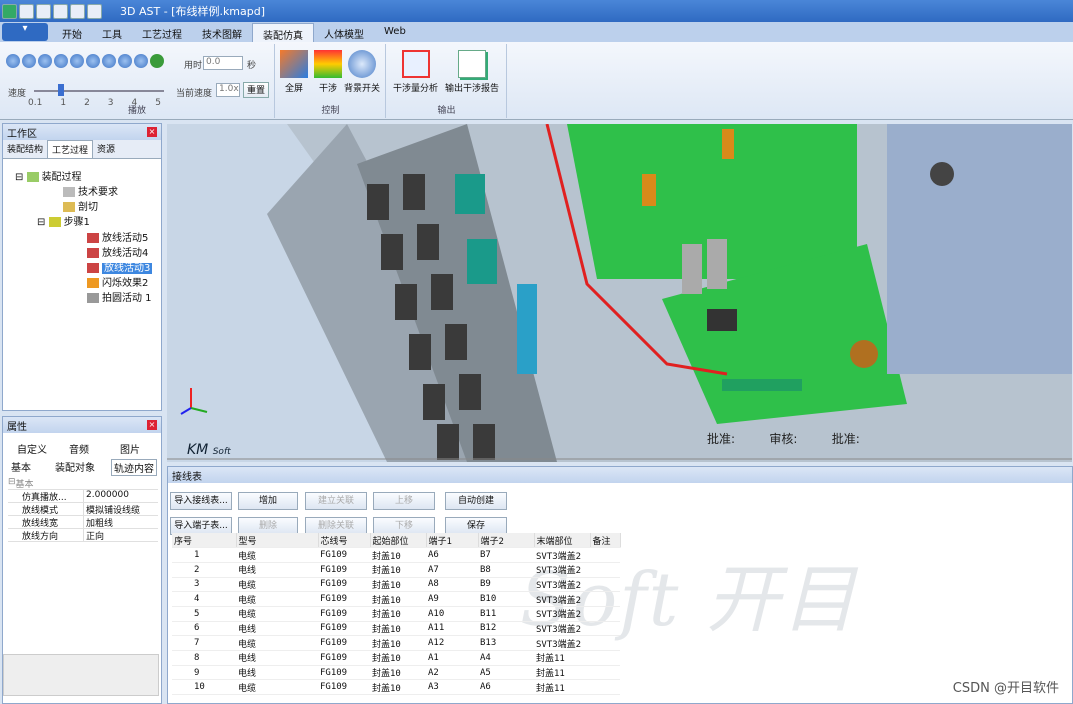  What do you see at coordinates (256, 90) in the screenshot?
I see `reset-button: 重置` at bounding box center [256, 90].